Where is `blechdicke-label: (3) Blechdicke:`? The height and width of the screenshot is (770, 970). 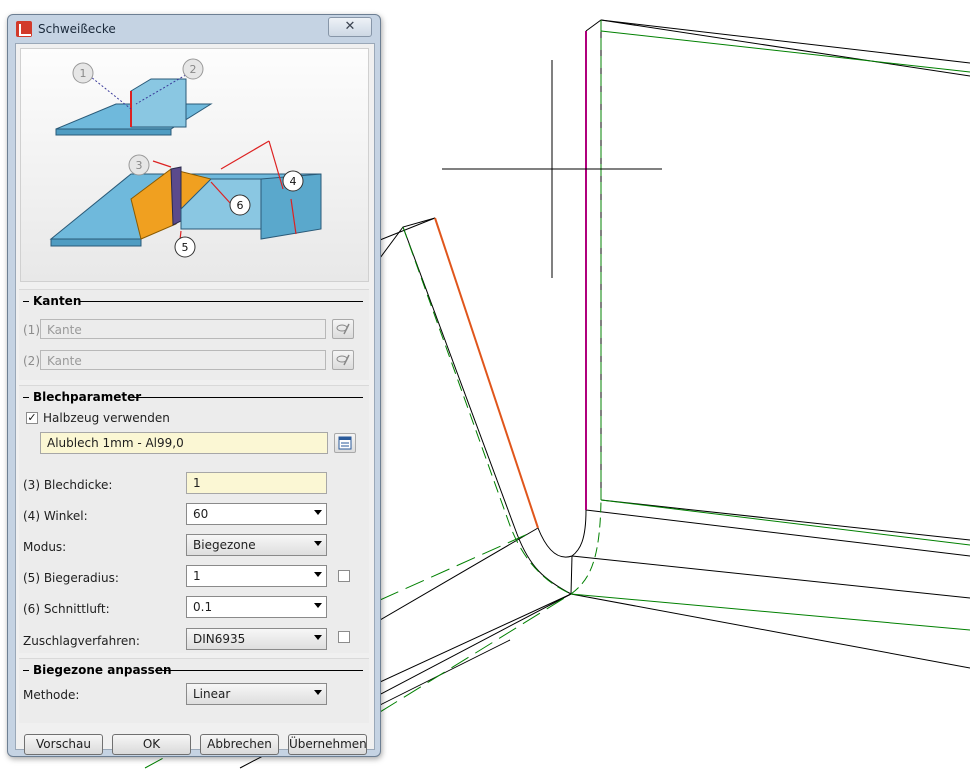
blechdicke-label: (3) Blechdicke: is located at coordinates (68, 485).